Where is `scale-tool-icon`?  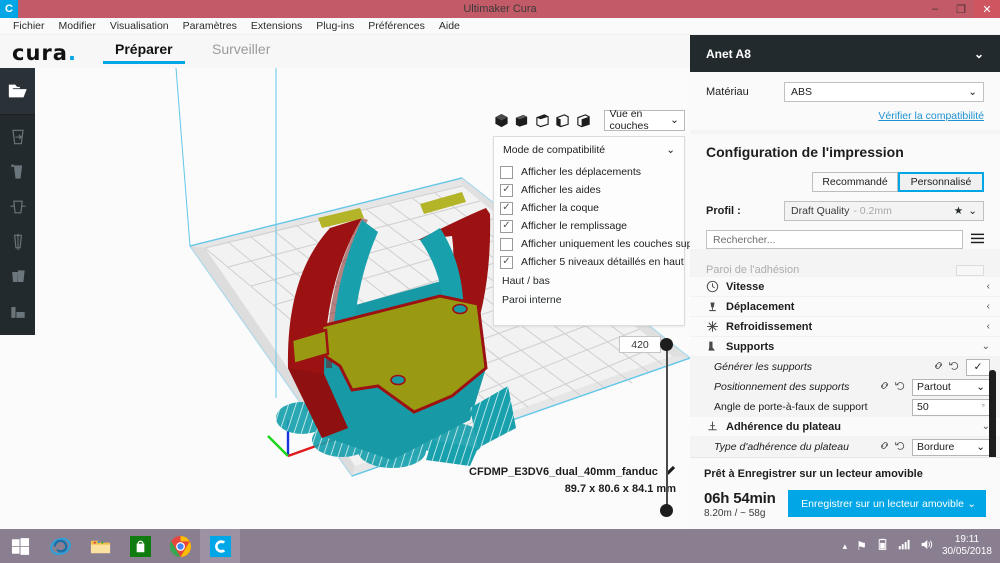 scale-tool-icon is located at coordinates (17, 171).